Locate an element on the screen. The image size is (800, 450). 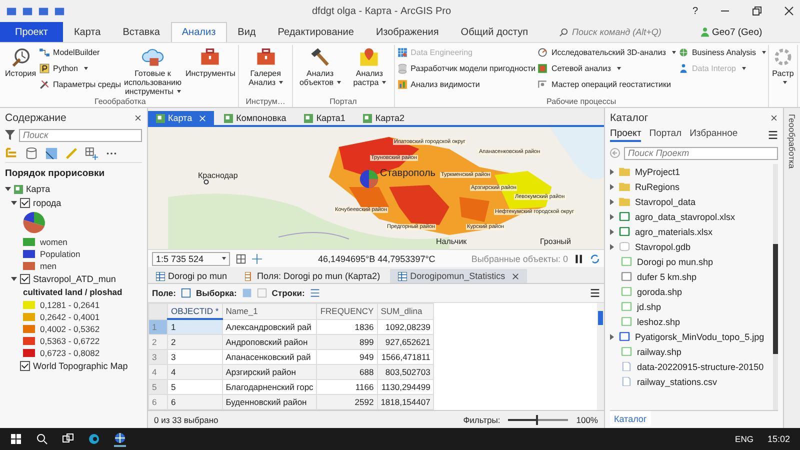
layer-name: города is located at coordinates (47, 203).